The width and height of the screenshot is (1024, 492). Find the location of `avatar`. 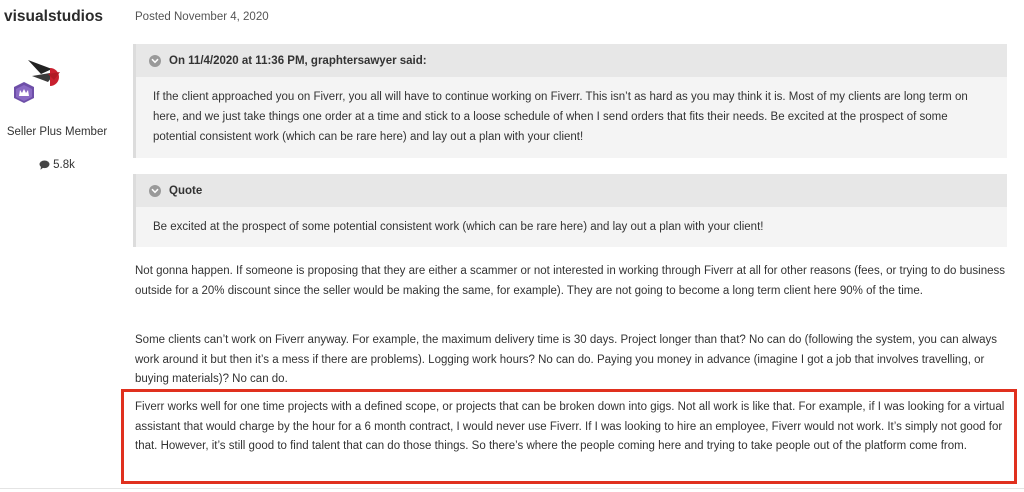

avatar is located at coordinates (39, 87).